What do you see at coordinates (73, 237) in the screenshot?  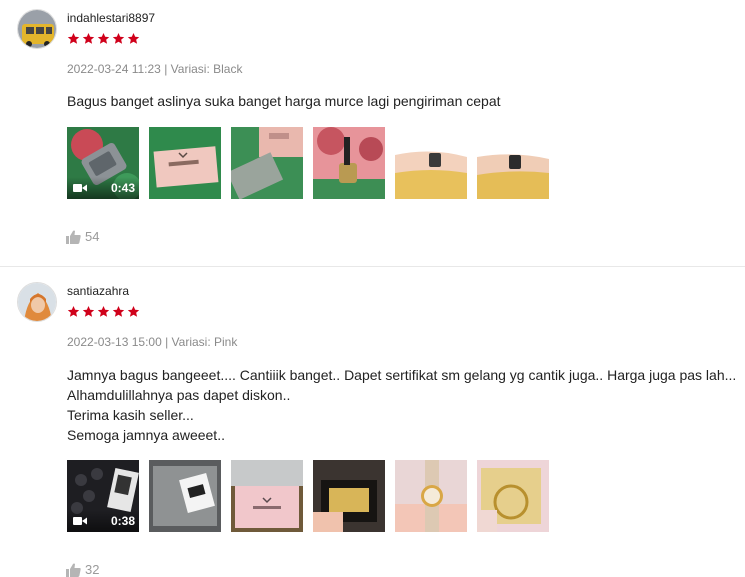 I see `thumbs-up-icon` at bounding box center [73, 237].